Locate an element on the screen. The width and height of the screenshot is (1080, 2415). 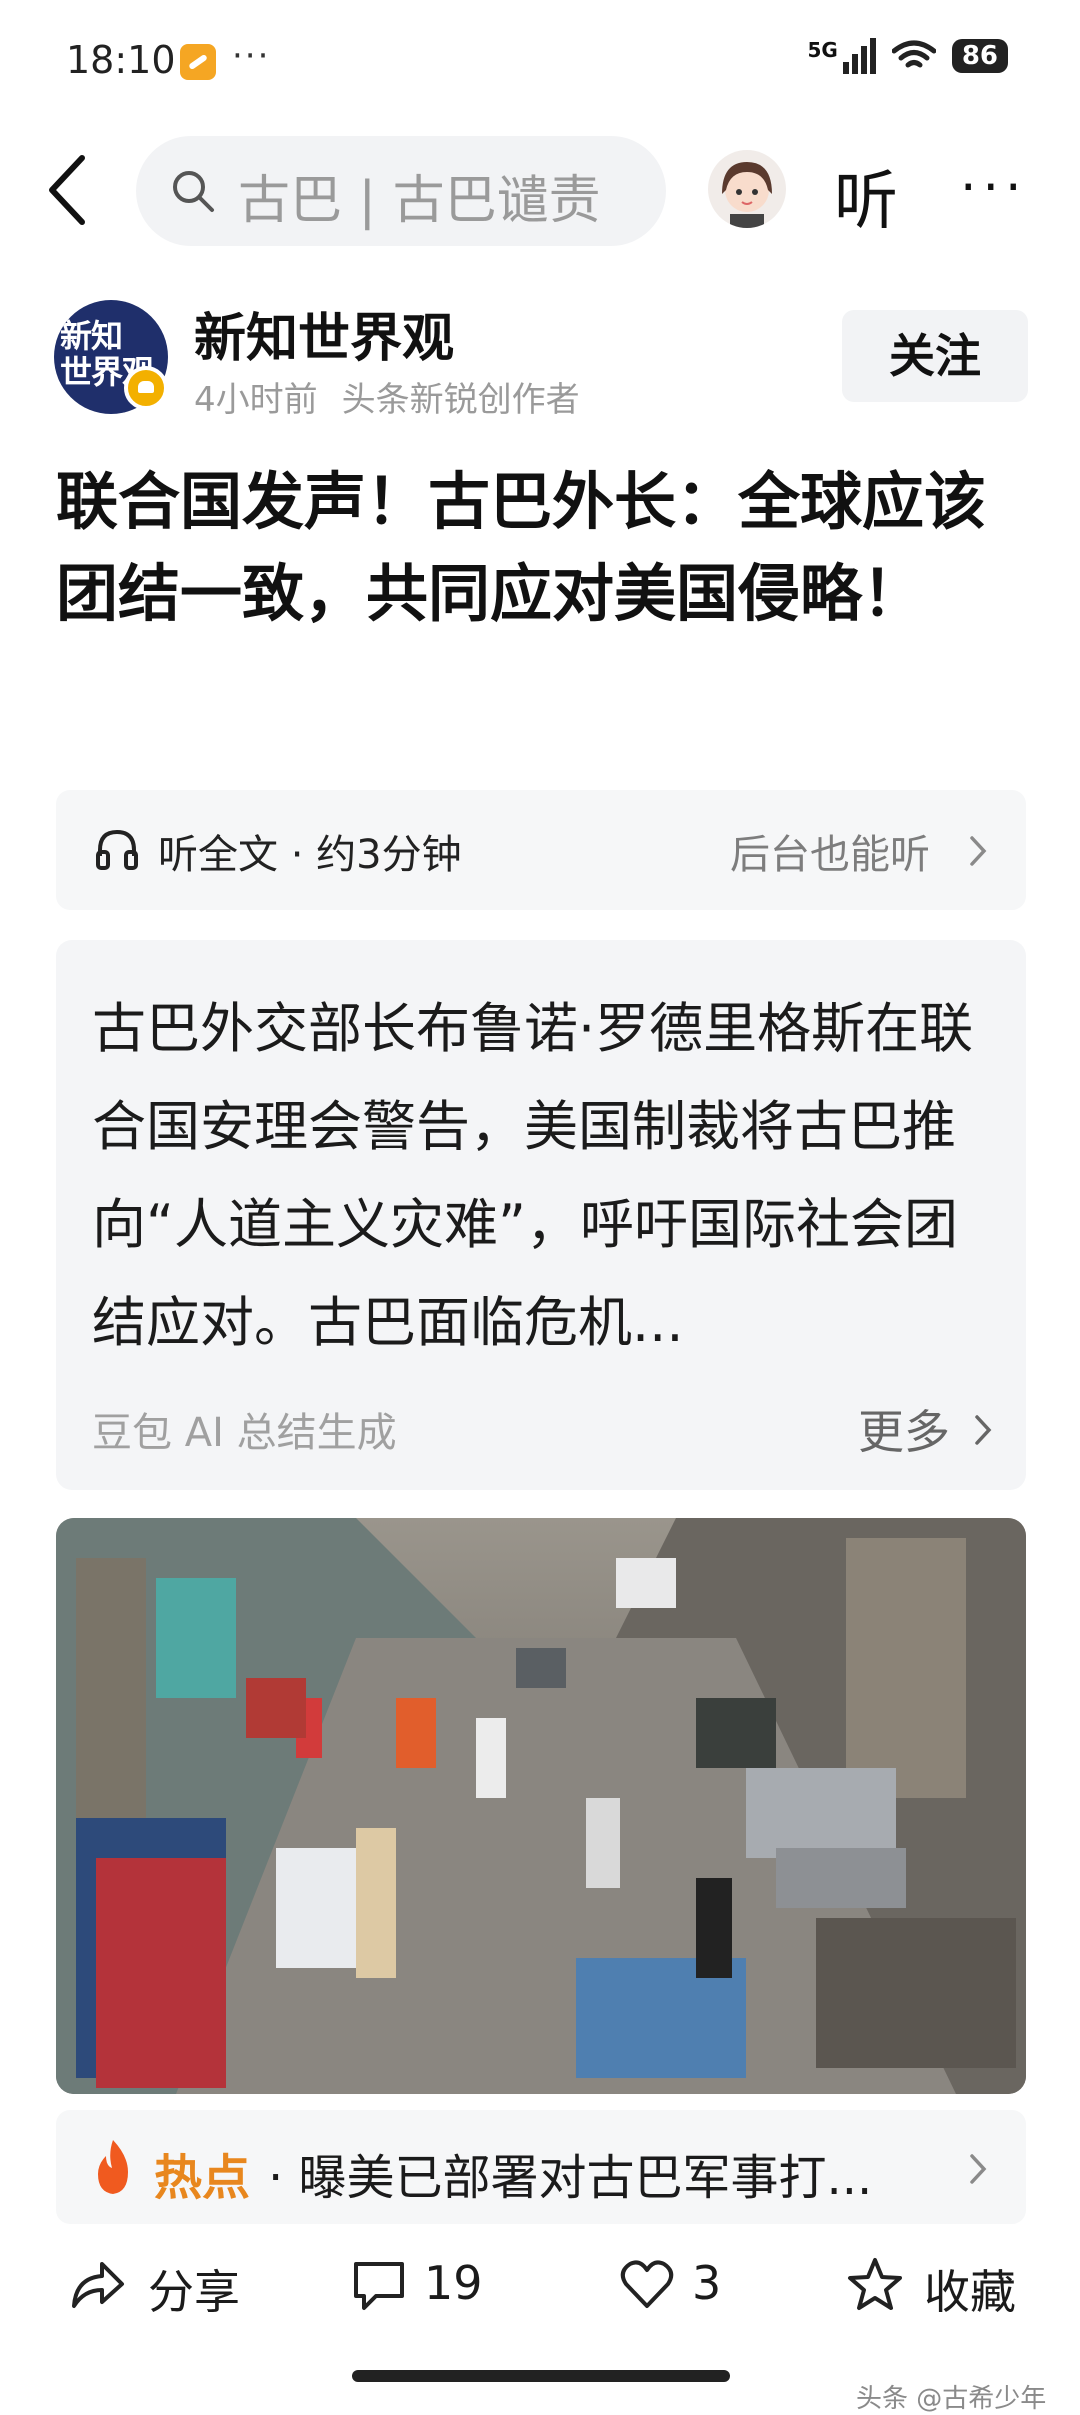
share-label: 分享 is located at coordinates (194, 2289).